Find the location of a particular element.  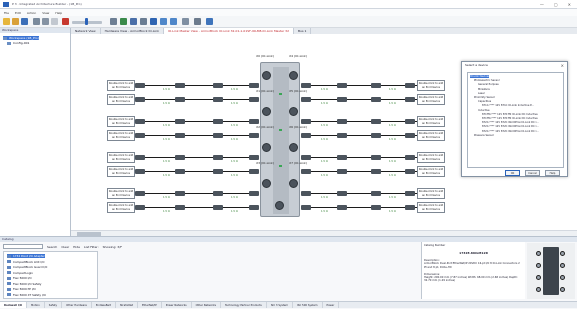

catalog-search-input is located at coordinates (23, 246).